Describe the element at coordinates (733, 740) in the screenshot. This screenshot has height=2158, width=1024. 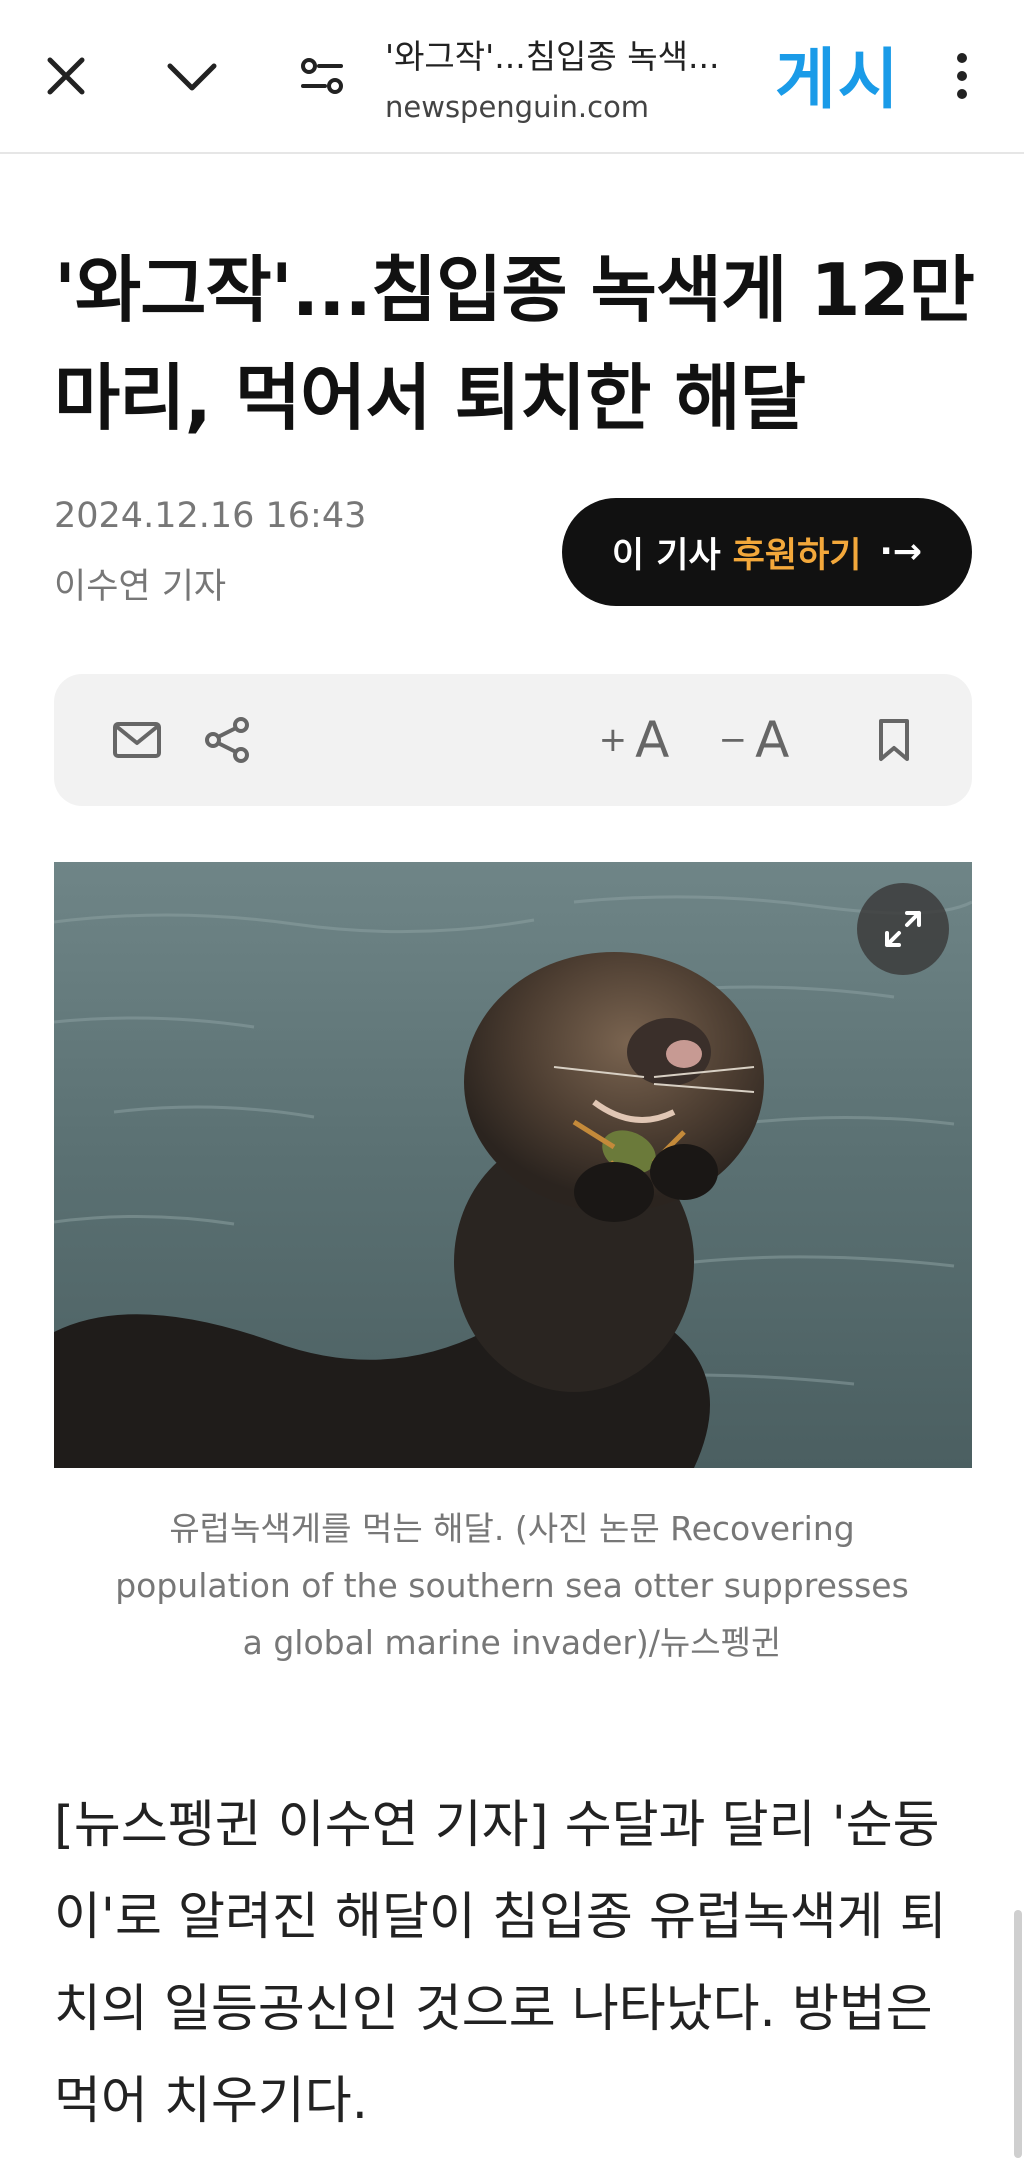
I see `minus-sign: −` at that location.